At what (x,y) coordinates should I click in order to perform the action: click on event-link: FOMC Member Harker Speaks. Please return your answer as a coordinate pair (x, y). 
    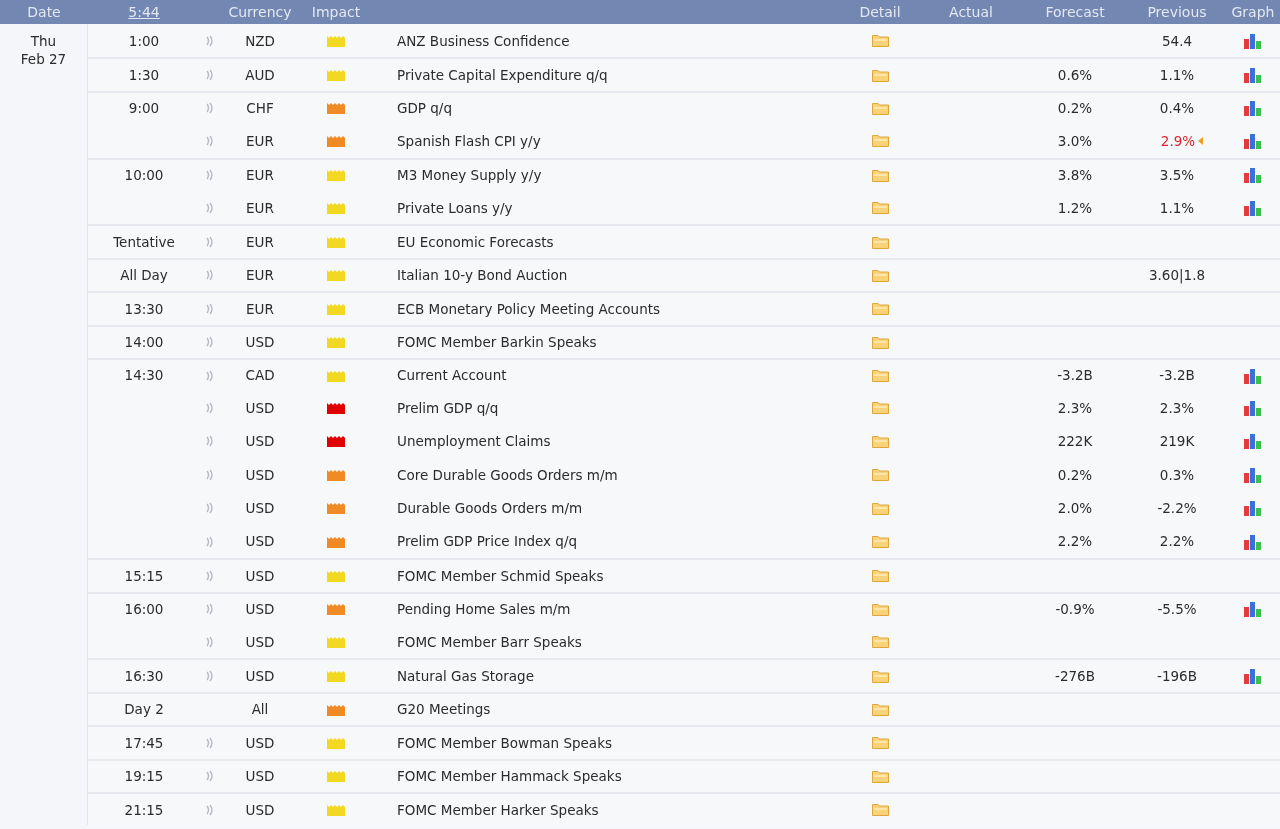
    Looking at the image, I should click on (498, 809).